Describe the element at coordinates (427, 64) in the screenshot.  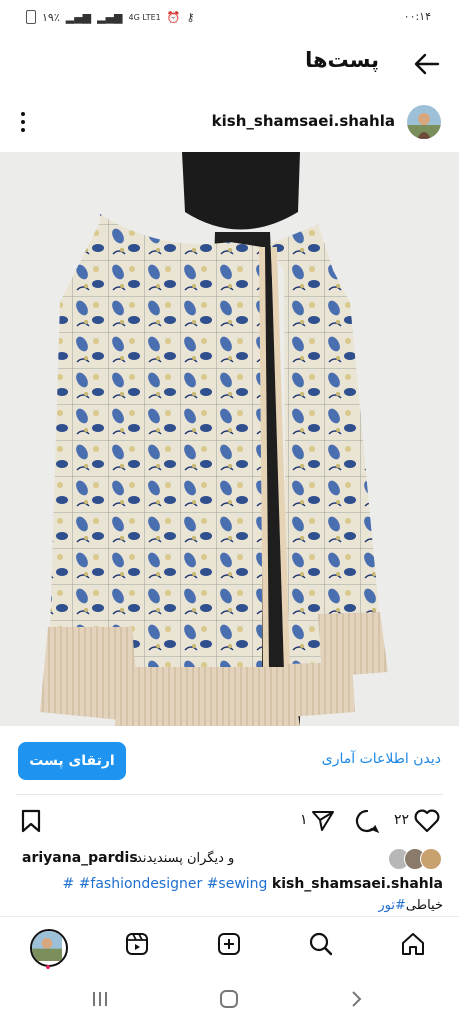
I see `arrow-left-icon` at that location.